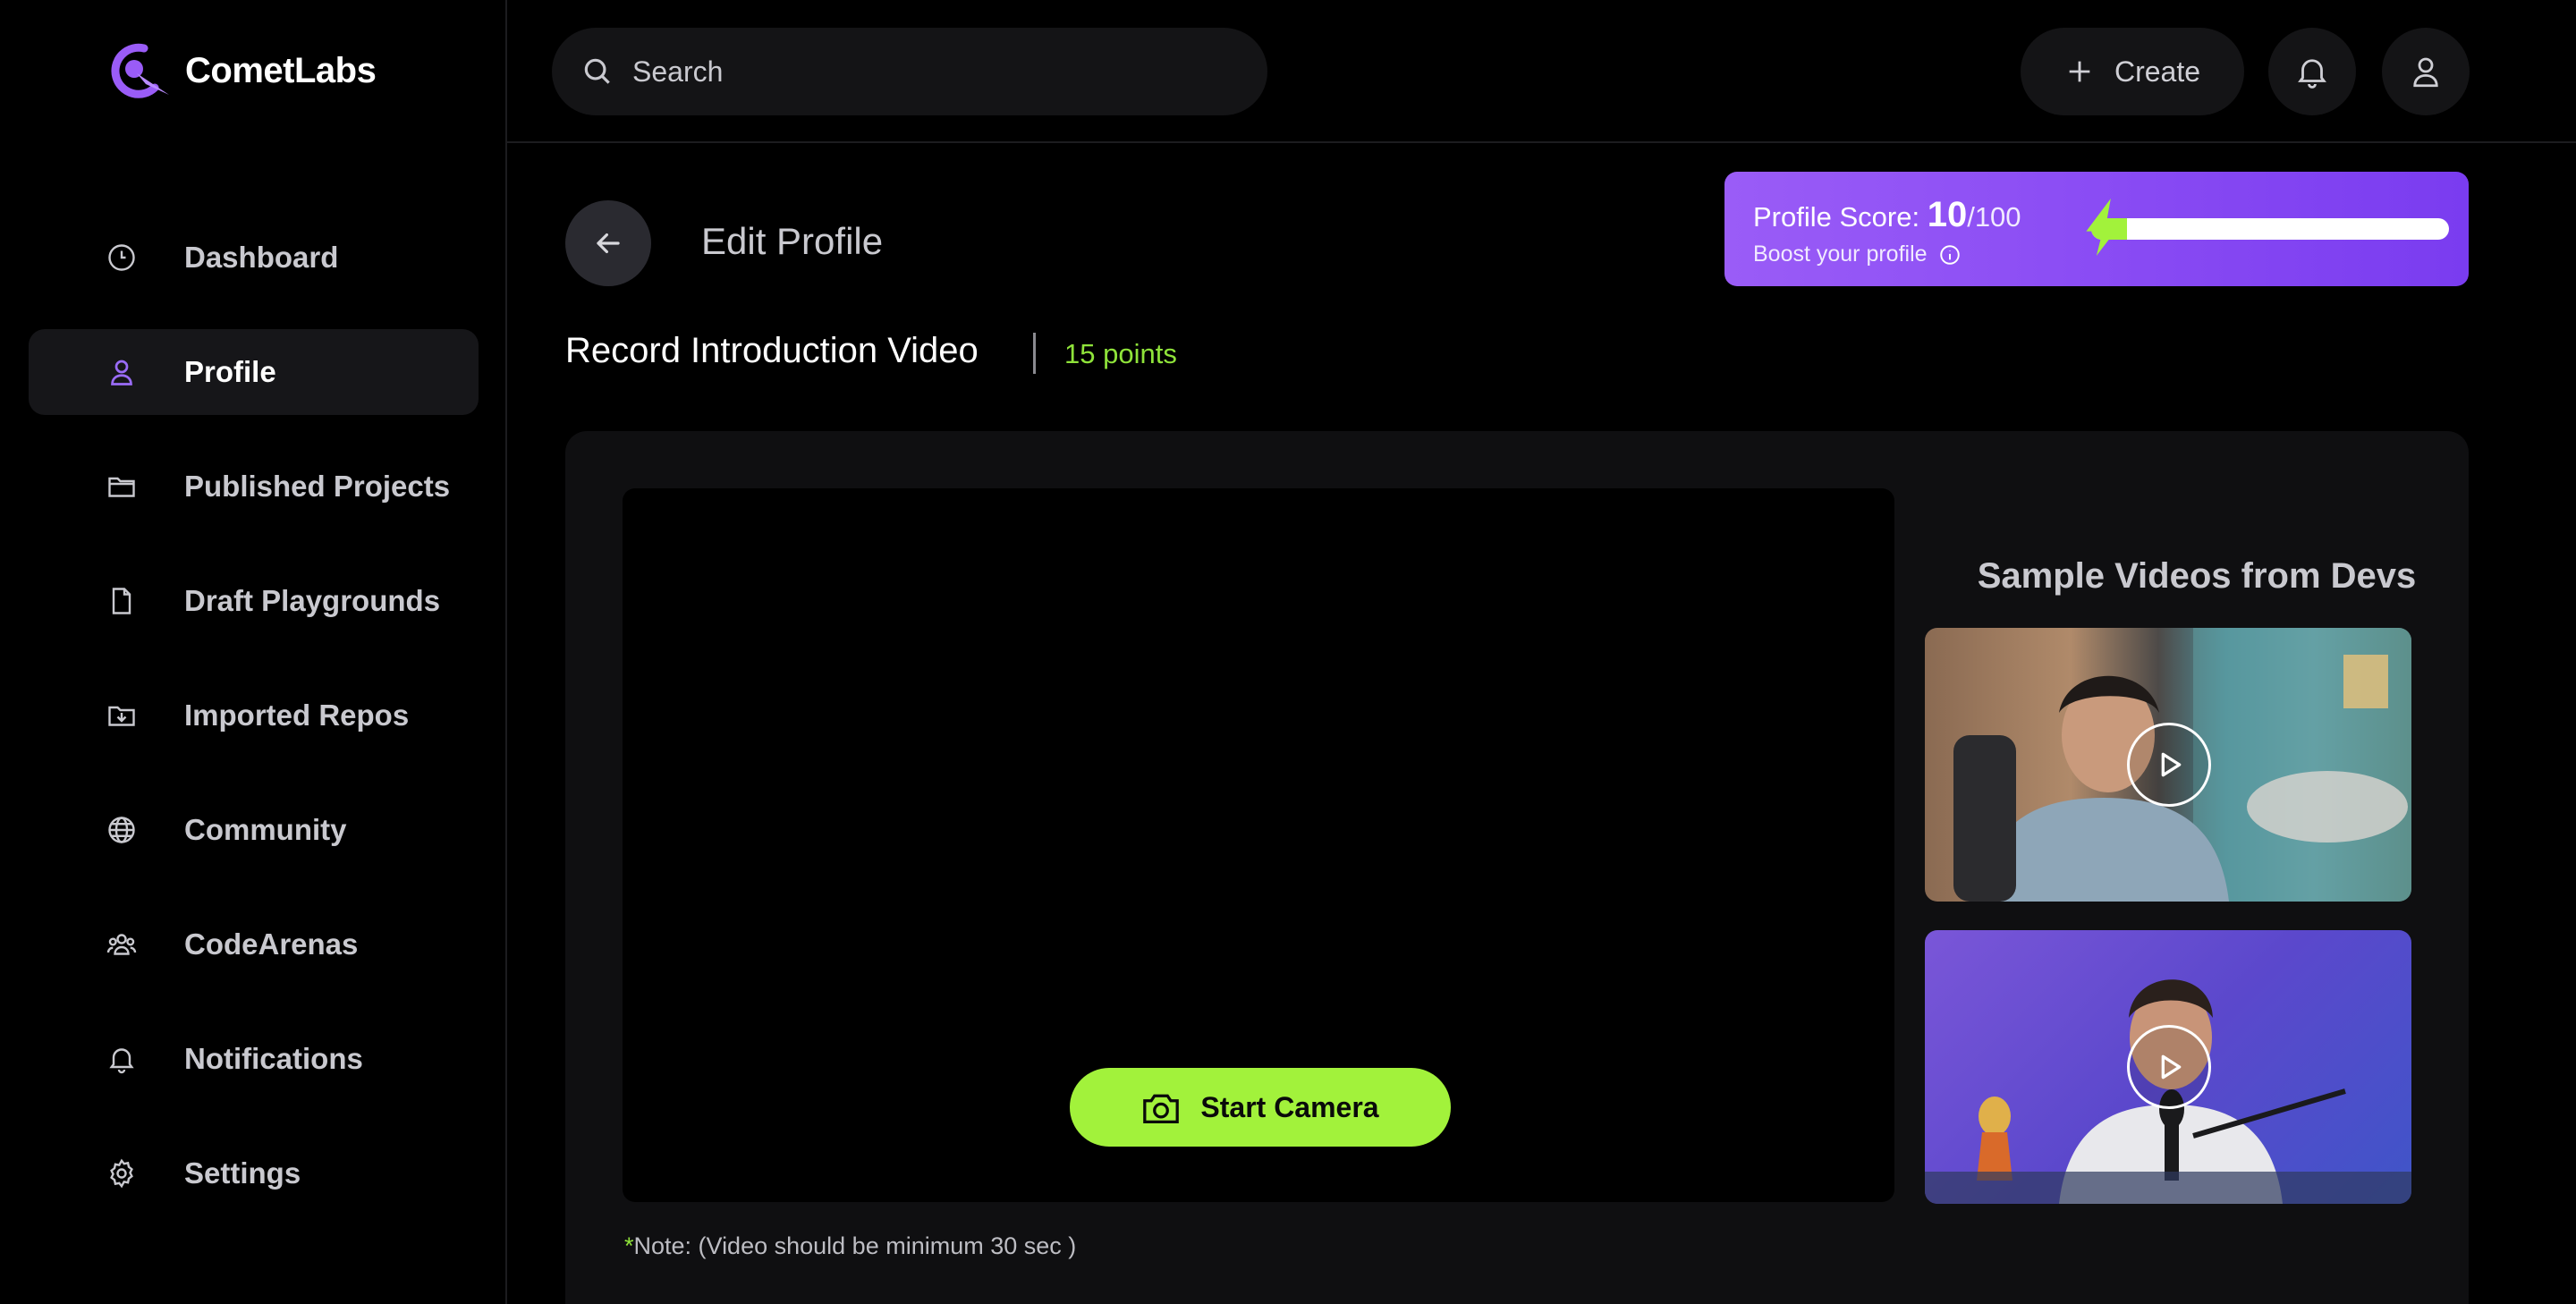 The height and width of the screenshot is (1304, 2576). I want to click on video-note: *Note: (Video should be minimum 30 sec ), so click(850, 1246).